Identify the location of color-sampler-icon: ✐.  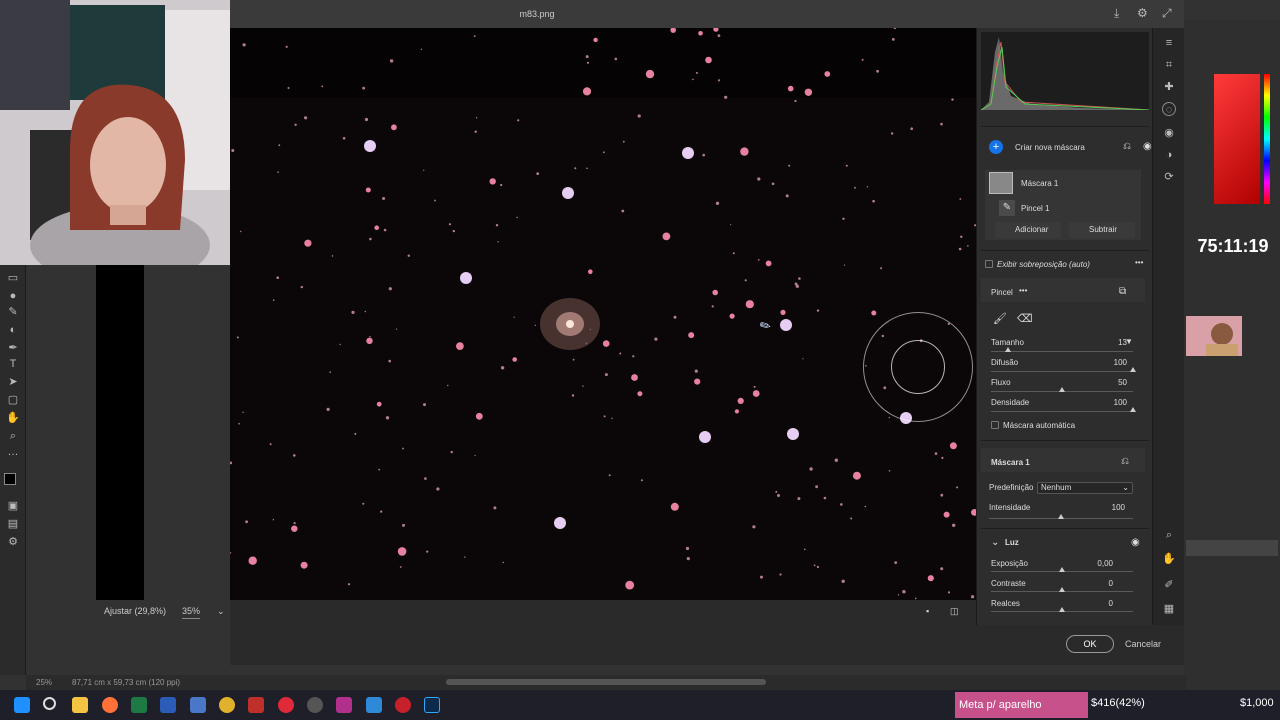
(1169, 585).